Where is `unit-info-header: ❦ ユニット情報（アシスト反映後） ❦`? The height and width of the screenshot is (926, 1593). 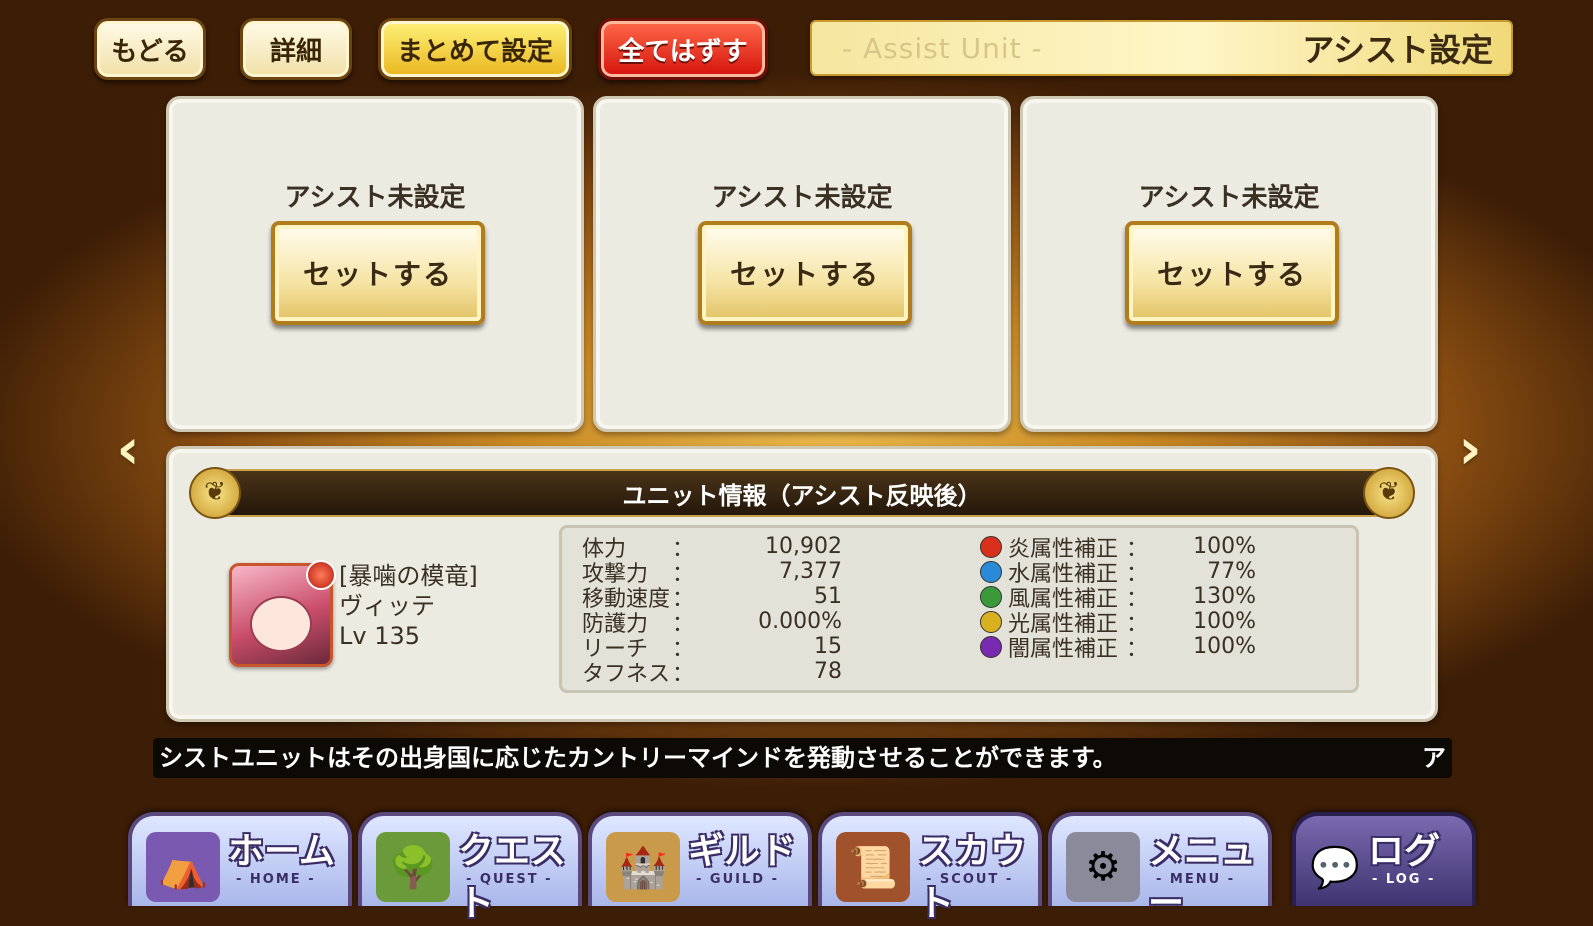
unit-info-header: ❦ ユニット情報（アシスト反映後） ❦ is located at coordinates (802, 493).